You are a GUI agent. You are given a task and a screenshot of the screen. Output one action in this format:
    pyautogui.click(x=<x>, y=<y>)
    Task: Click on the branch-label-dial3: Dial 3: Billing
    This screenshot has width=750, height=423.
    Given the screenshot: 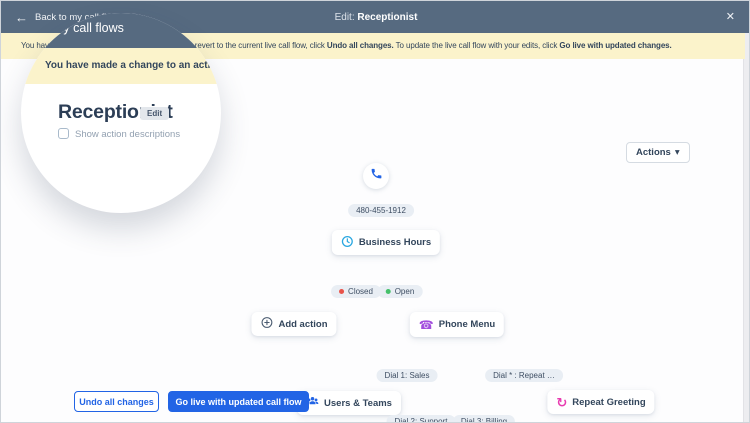 What is the action you would take?
    pyautogui.click(x=484, y=419)
    